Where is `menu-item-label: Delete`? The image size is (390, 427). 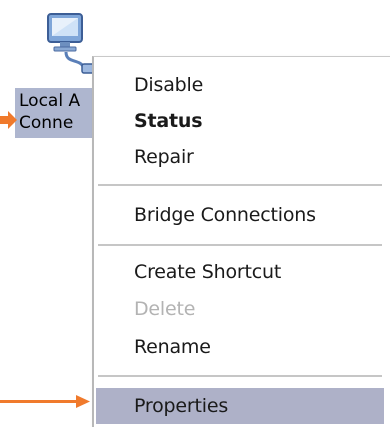 menu-item-label: Delete is located at coordinates (165, 309).